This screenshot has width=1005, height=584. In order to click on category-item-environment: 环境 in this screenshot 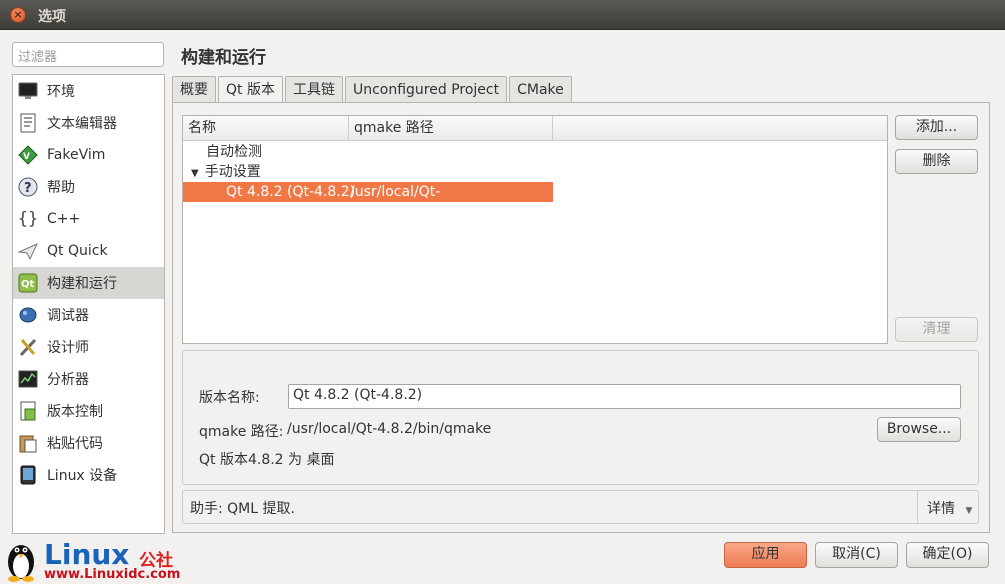, I will do `click(88, 91)`.